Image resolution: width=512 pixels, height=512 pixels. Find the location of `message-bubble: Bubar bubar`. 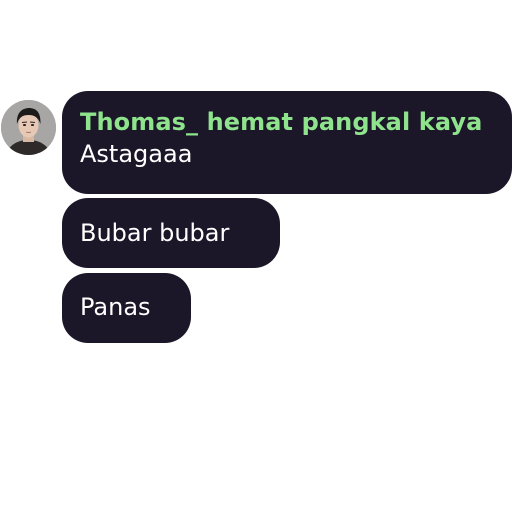

message-bubble: Bubar bubar is located at coordinates (171, 233).